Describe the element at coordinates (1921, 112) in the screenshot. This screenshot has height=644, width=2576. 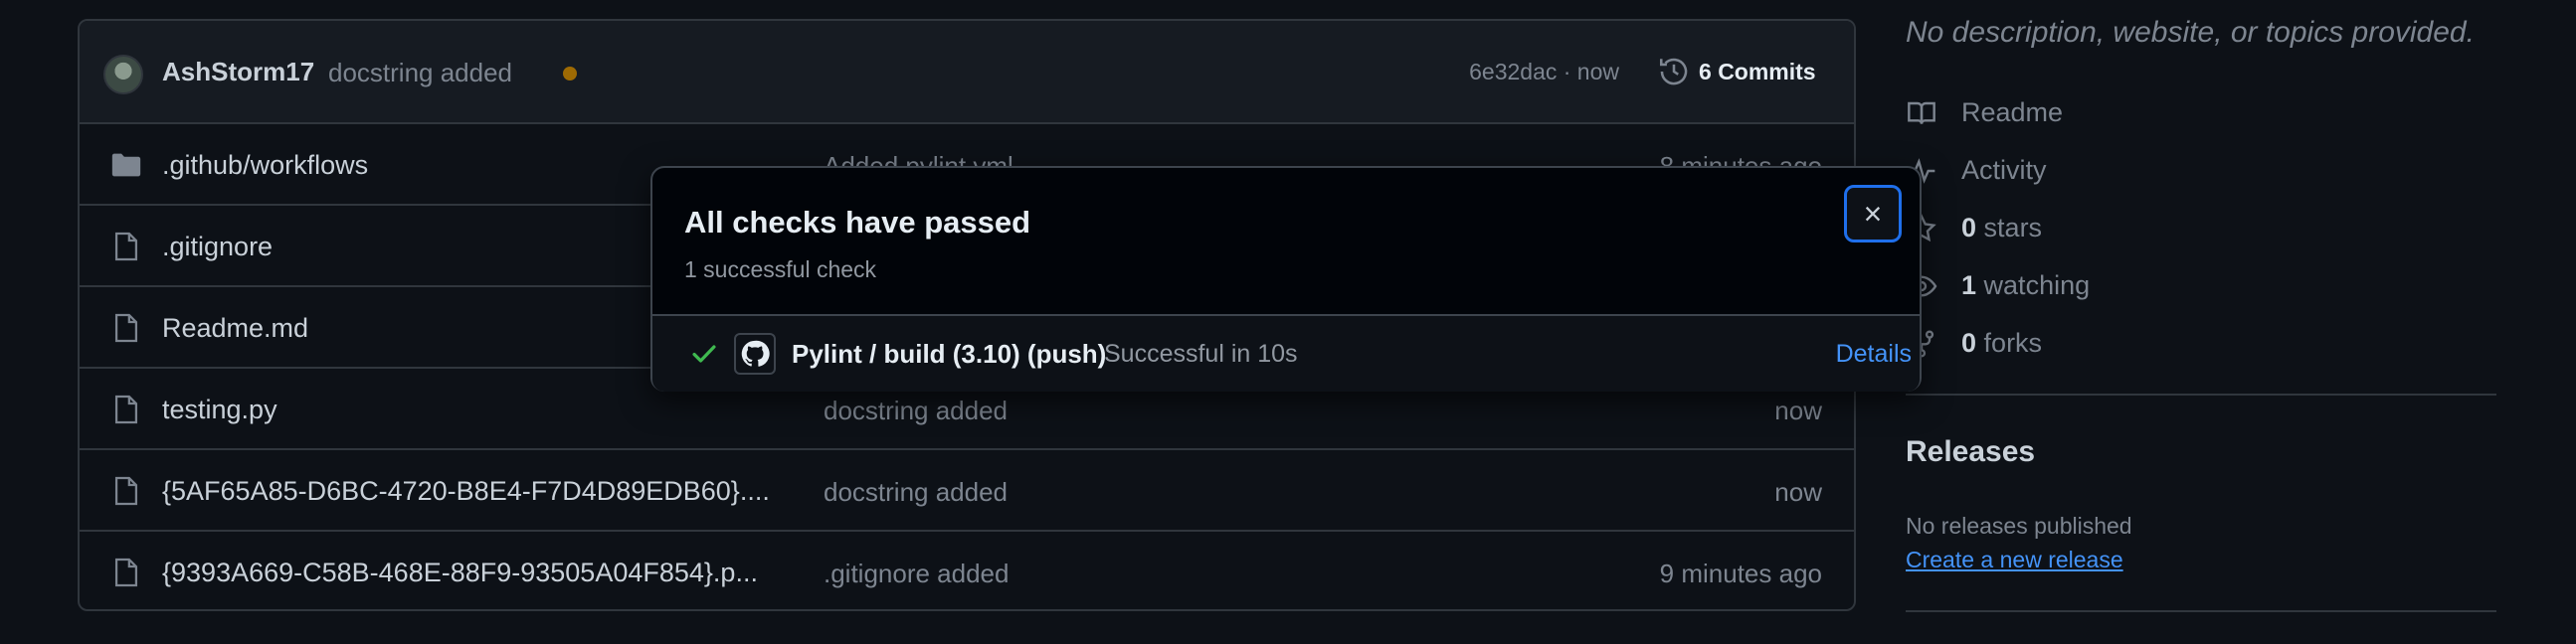
I see `book-icon` at that location.